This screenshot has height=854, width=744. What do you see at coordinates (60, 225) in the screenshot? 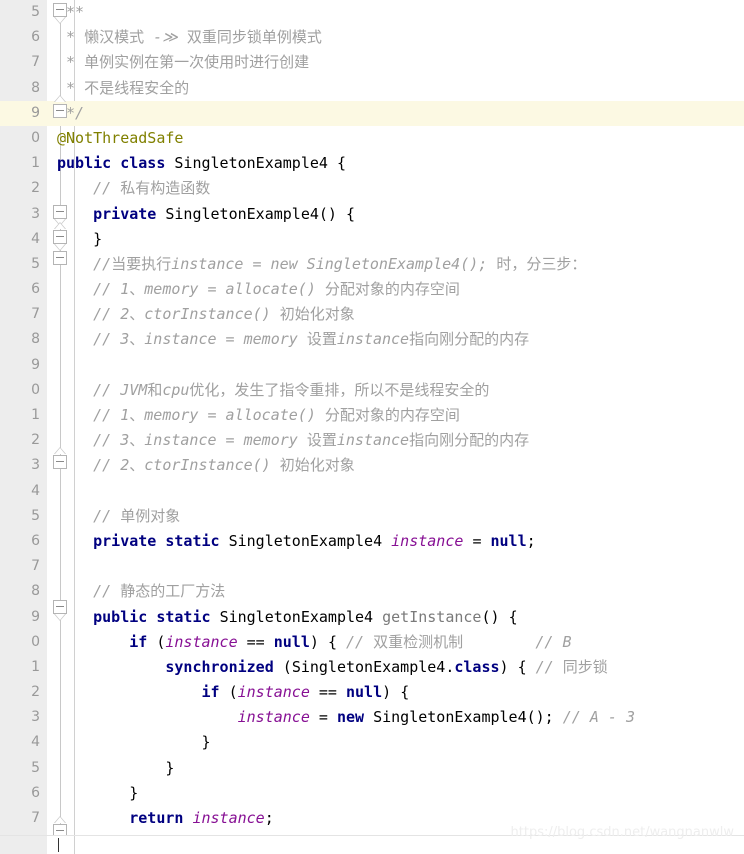
I see `fold-rail-cap-constructor-end` at bounding box center [60, 225].